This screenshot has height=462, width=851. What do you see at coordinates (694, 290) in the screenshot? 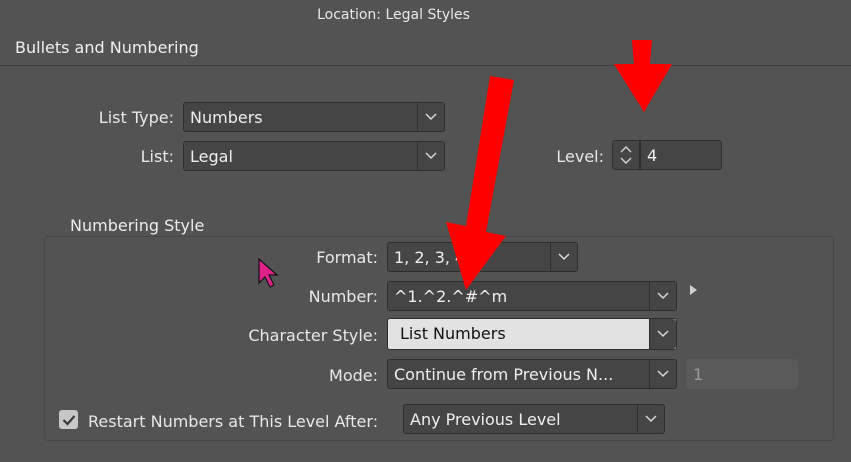
I see `triangle-right-icon` at bounding box center [694, 290].